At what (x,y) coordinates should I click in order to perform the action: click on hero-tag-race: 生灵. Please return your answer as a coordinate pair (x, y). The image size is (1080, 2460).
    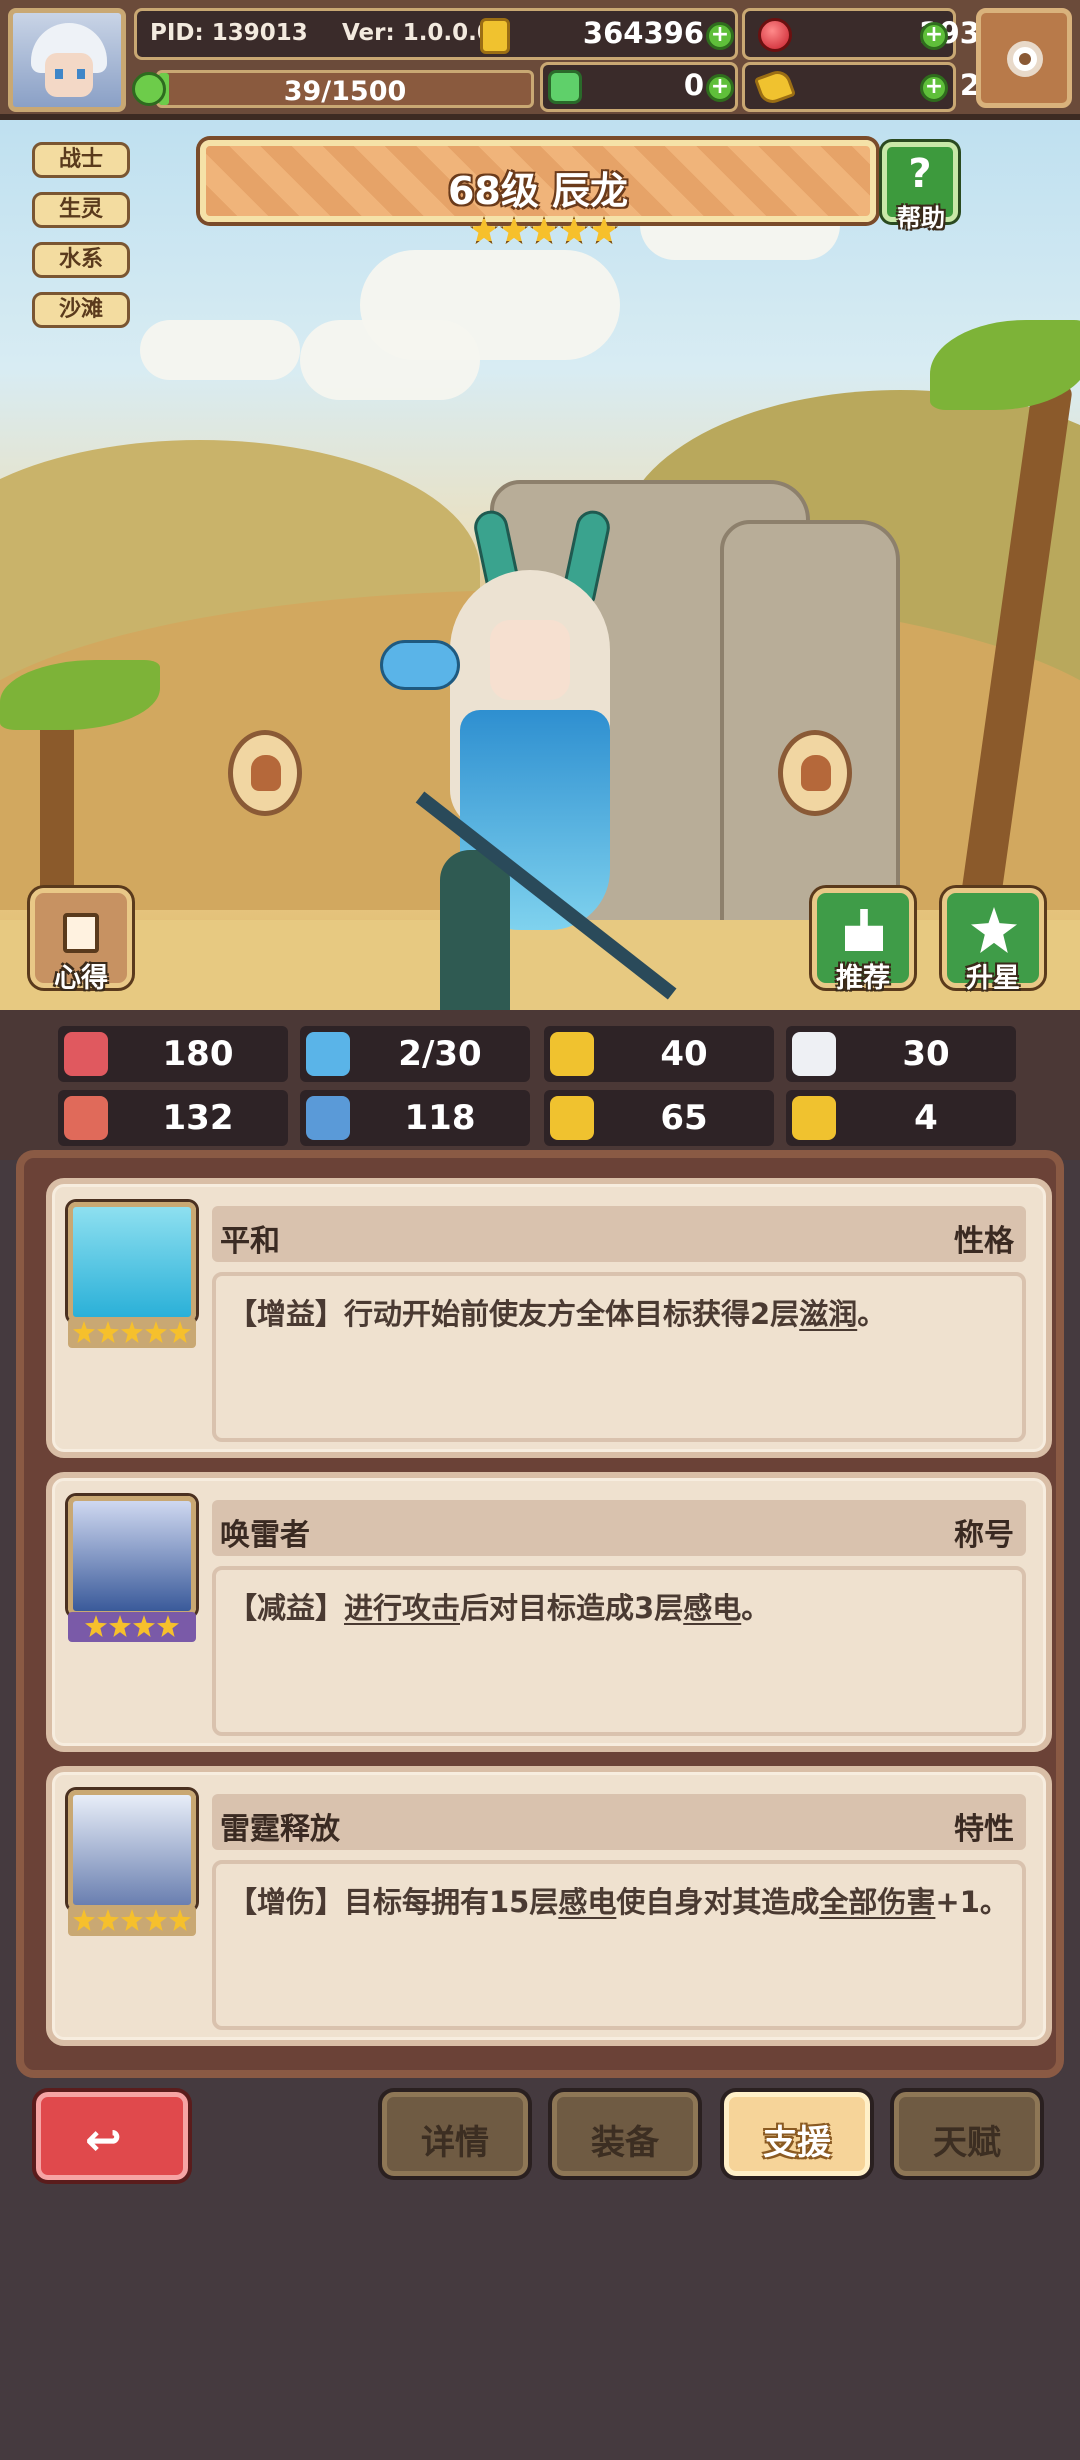
    Looking at the image, I should click on (81, 210).